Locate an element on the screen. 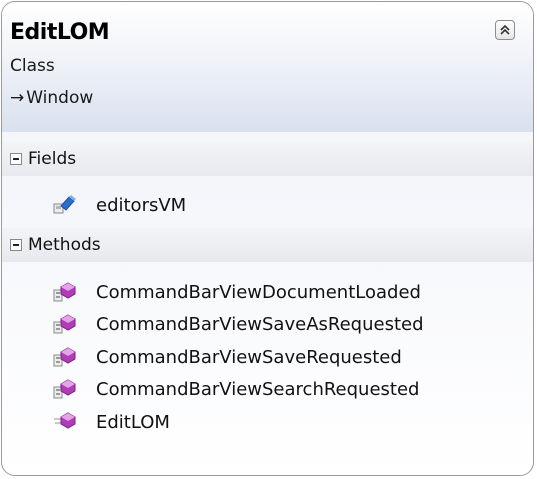 This screenshot has height=479, width=537. method-item: CommandBarViewSaveRequested is located at coordinates (227, 357).